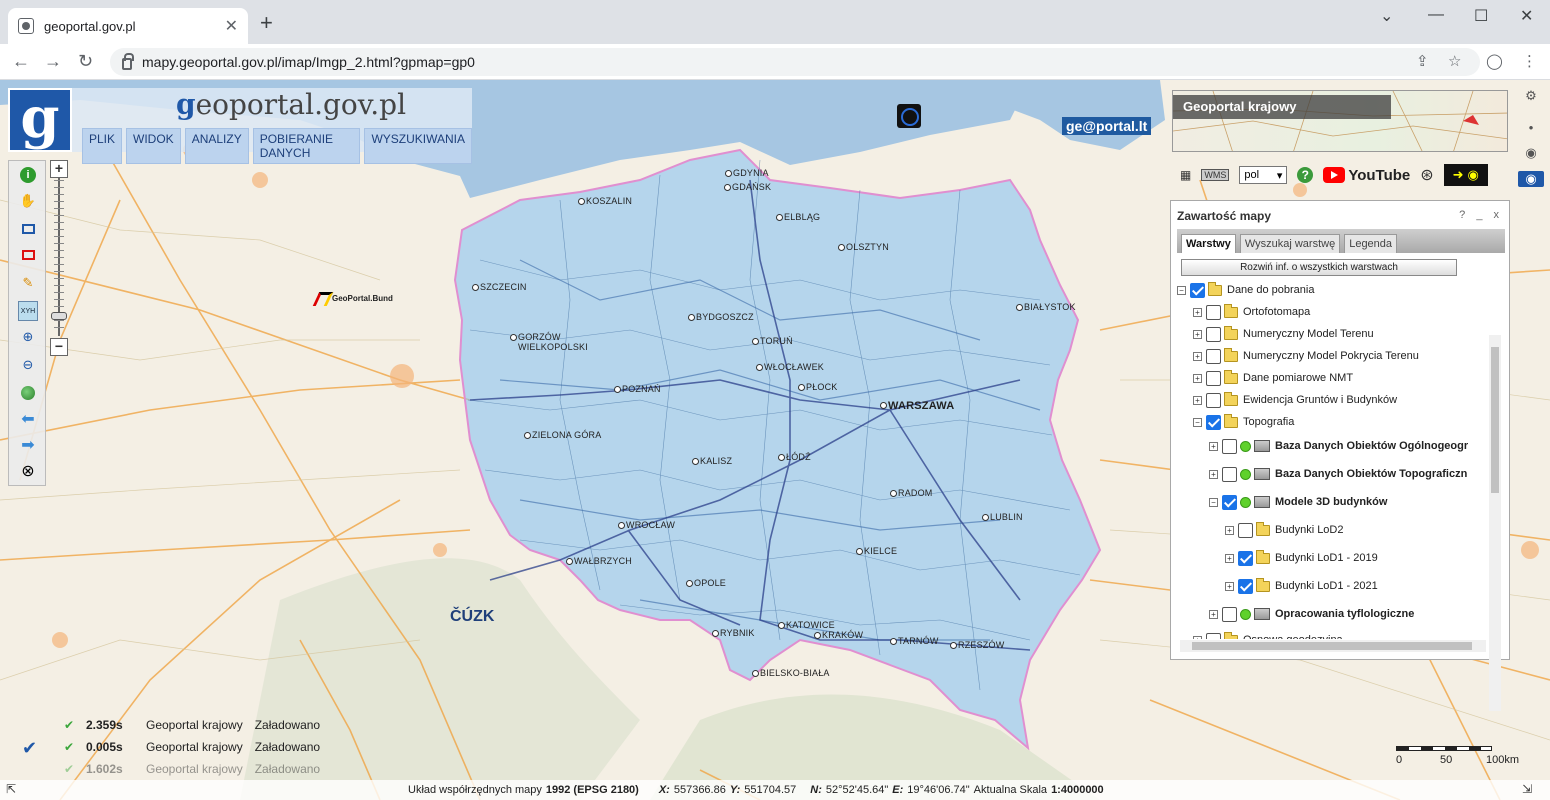  Describe the element at coordinates (1319, 267) in the screenshot. I see `expand-all-button: Rozwiń inf. o wszystkich warstwach` at that location.